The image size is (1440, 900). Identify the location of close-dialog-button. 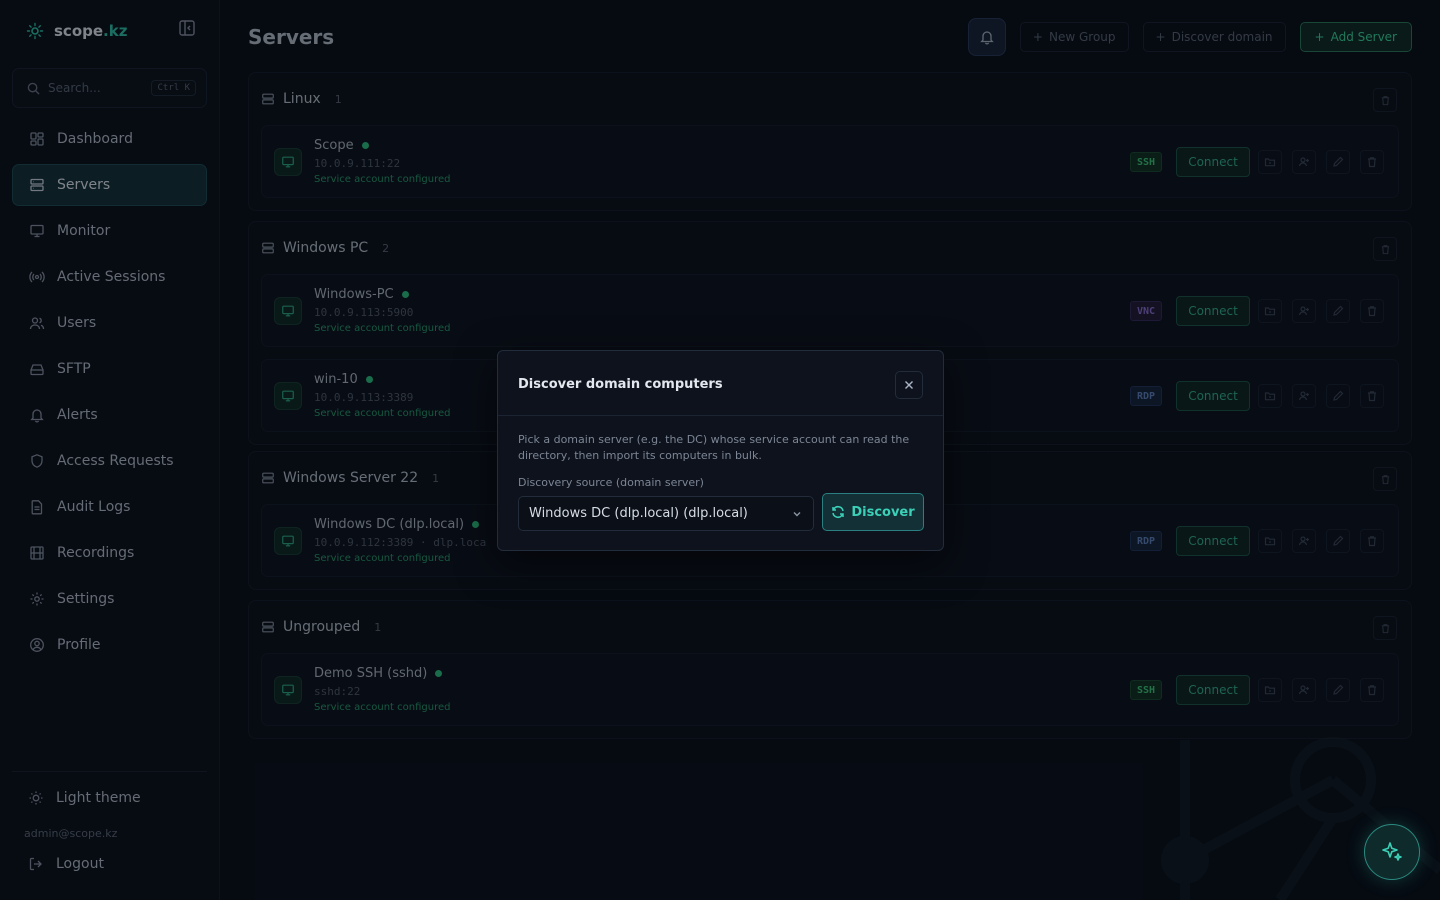
(909, 385).